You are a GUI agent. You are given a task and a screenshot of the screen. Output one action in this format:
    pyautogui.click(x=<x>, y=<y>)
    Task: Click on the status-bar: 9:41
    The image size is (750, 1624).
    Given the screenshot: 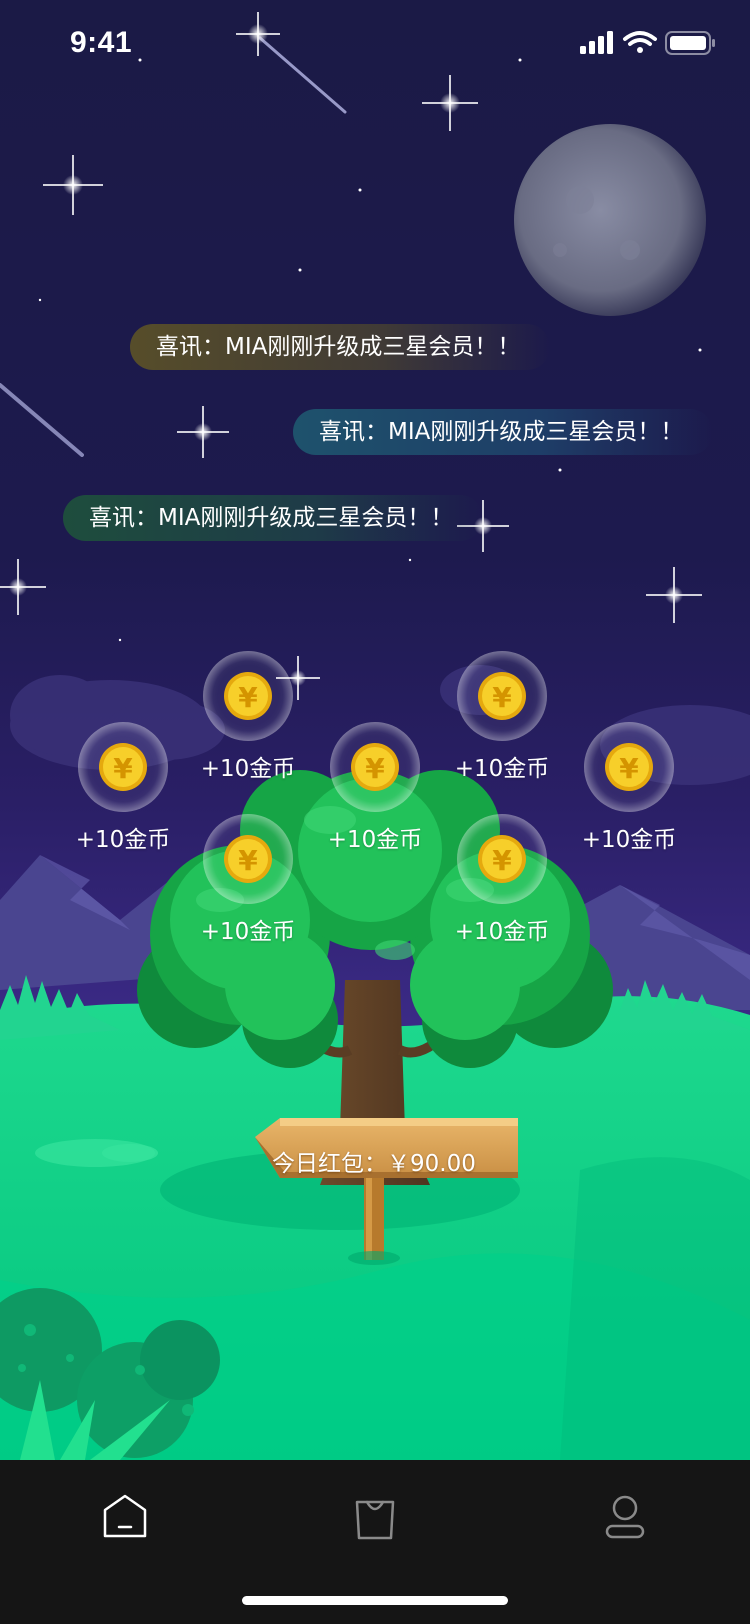 What is the action you would take?
    pyautogui.click(x=375, y=44)
    